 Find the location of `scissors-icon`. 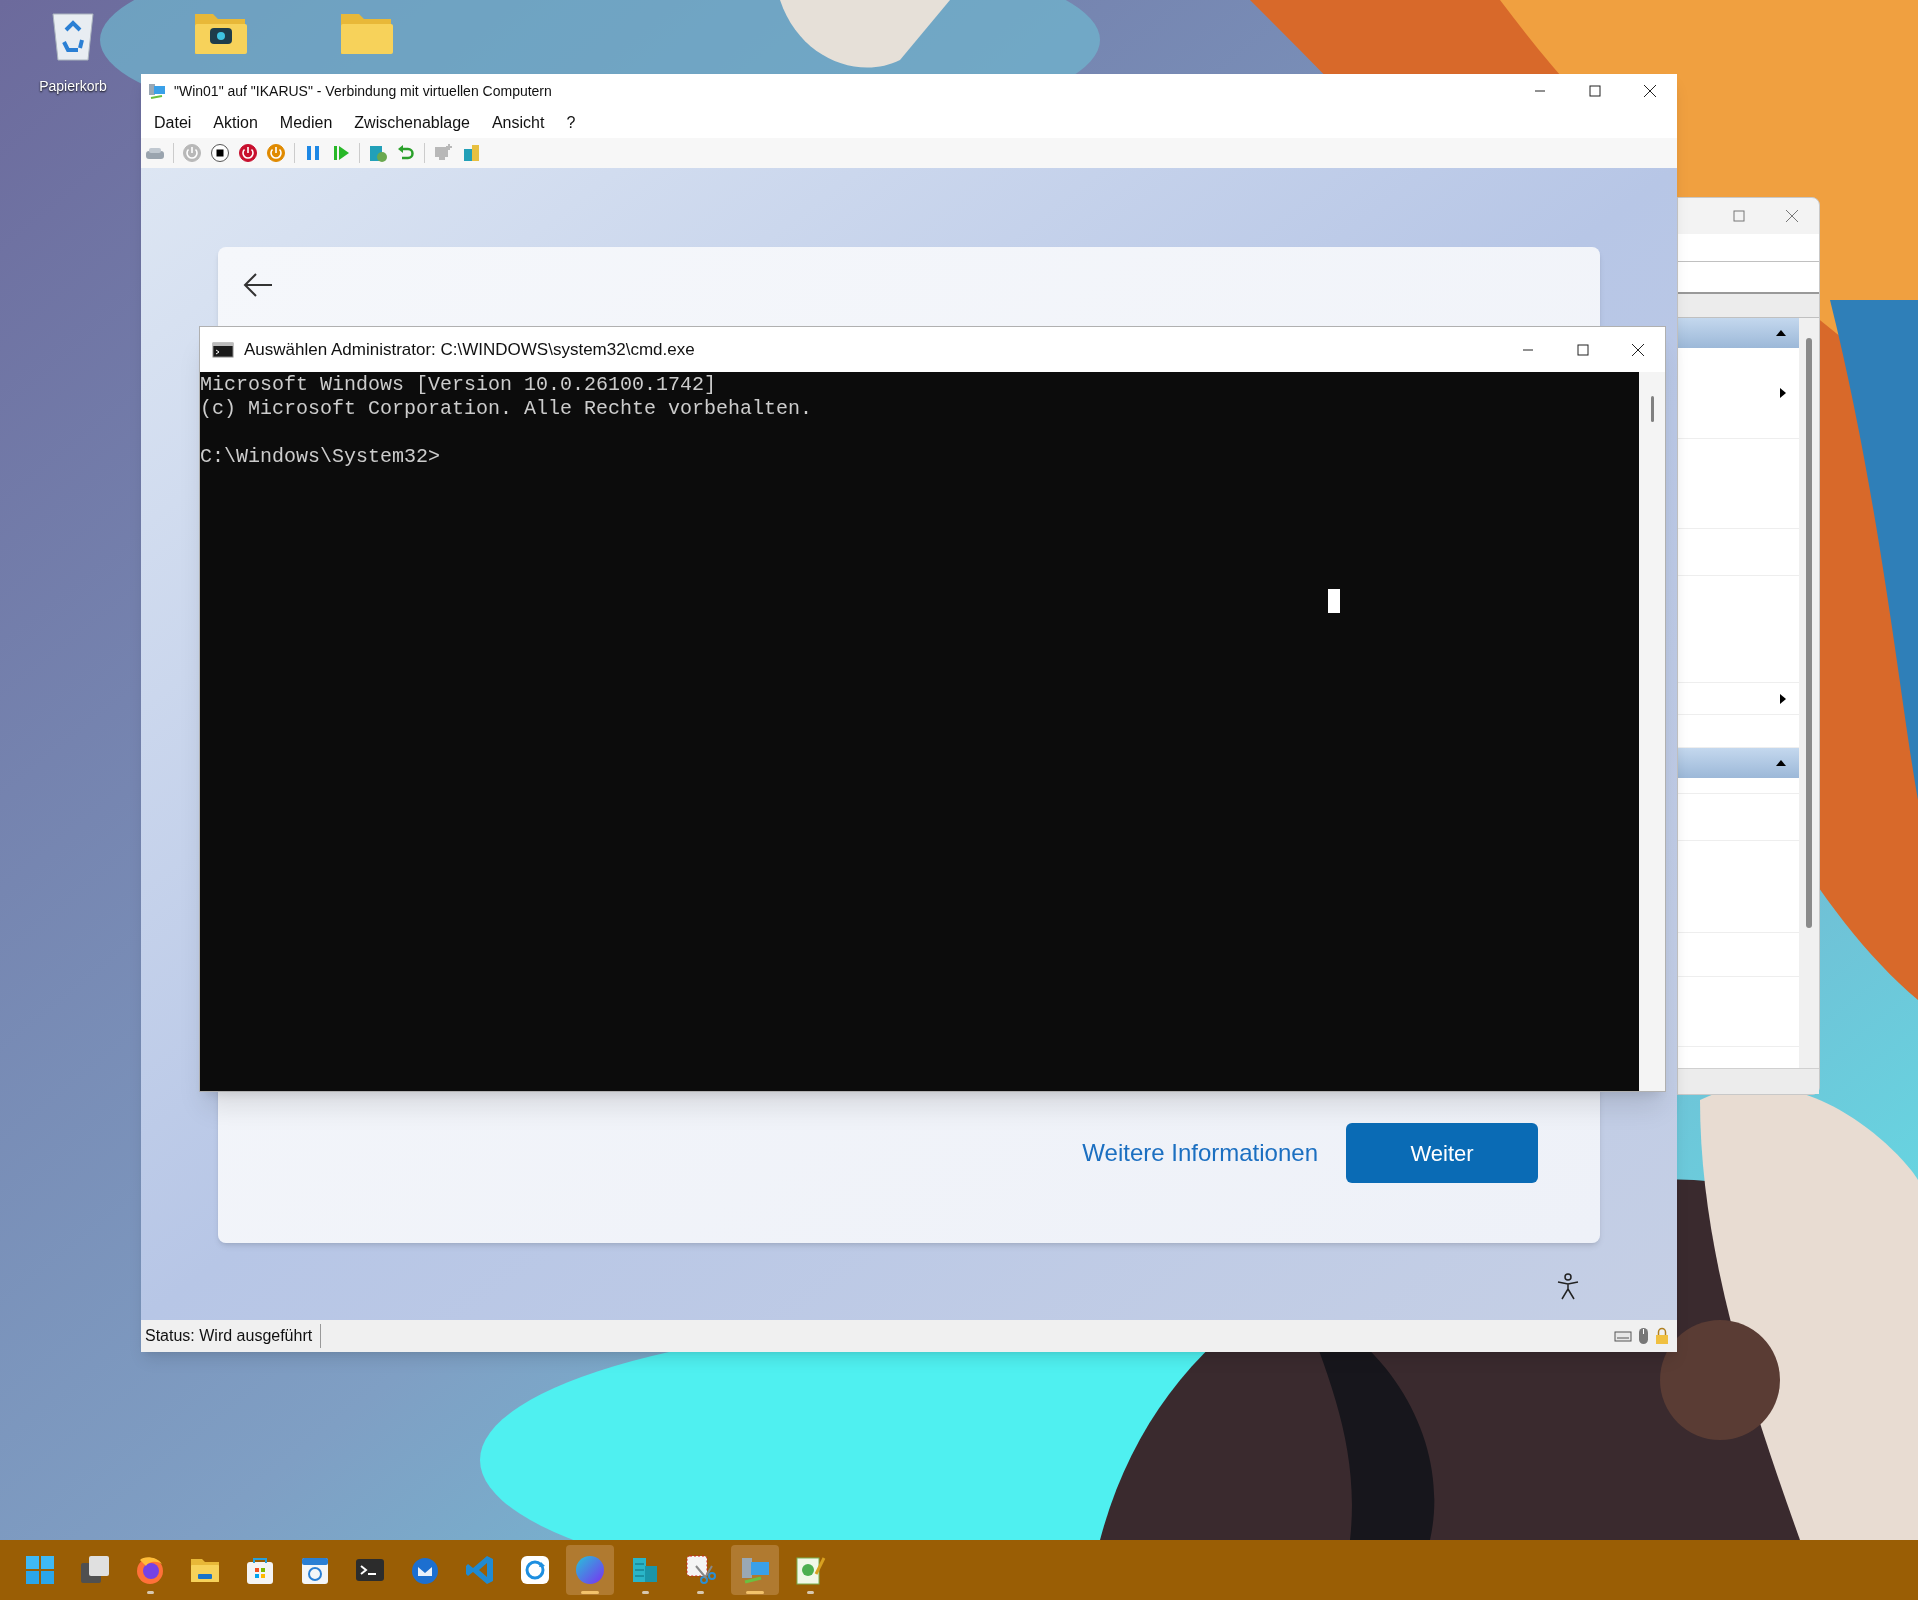

scissors-icon is located at coordinates (700, 1570).